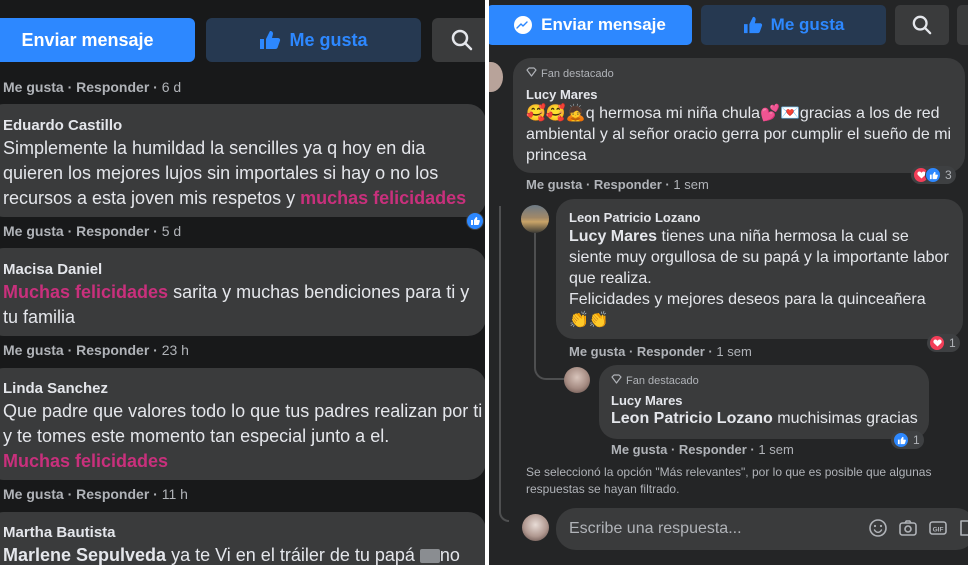  Describe the element at coordinates (948, 175) in the screenshot. I see `reaction-count: 3` at that location.